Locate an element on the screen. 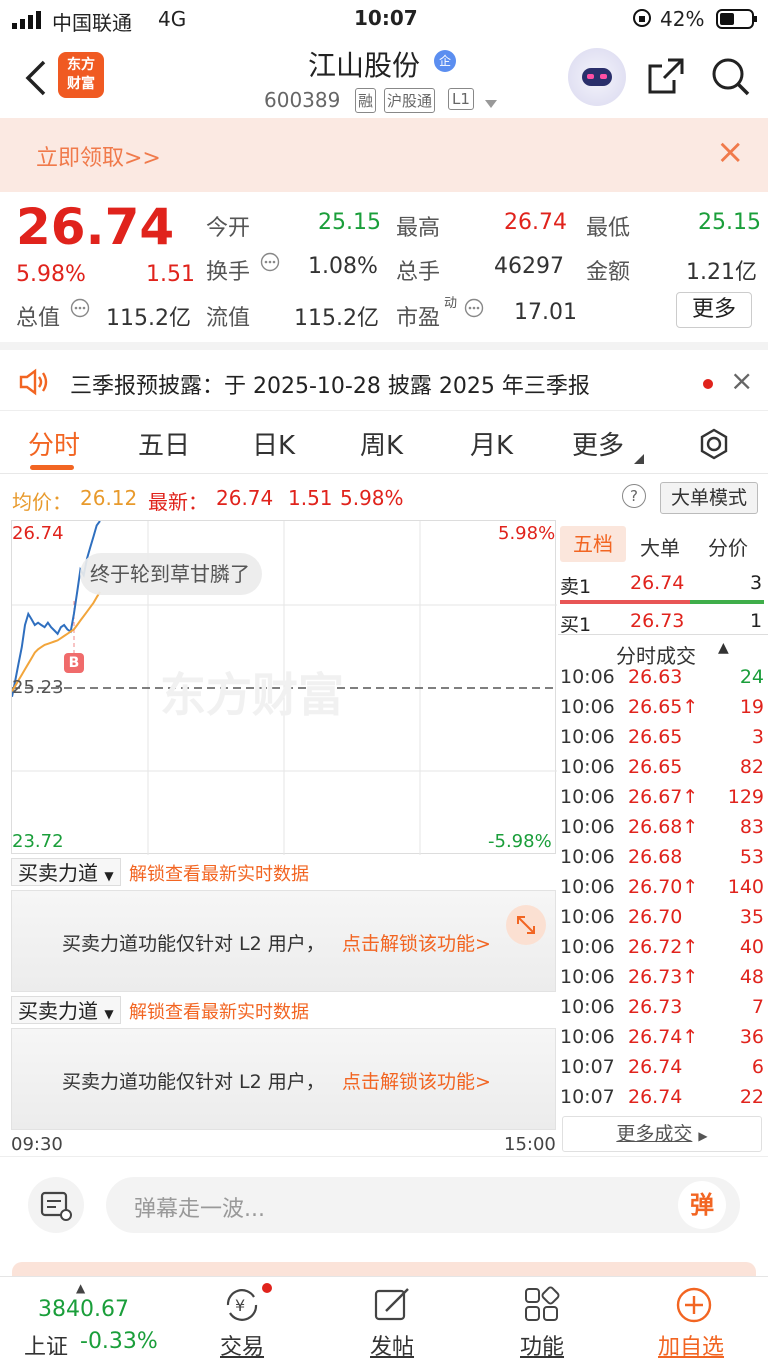 Image resolution: width=768 pixels, height=1367 pixels. last-price: 26.74 is located at coordinates (95, 227).